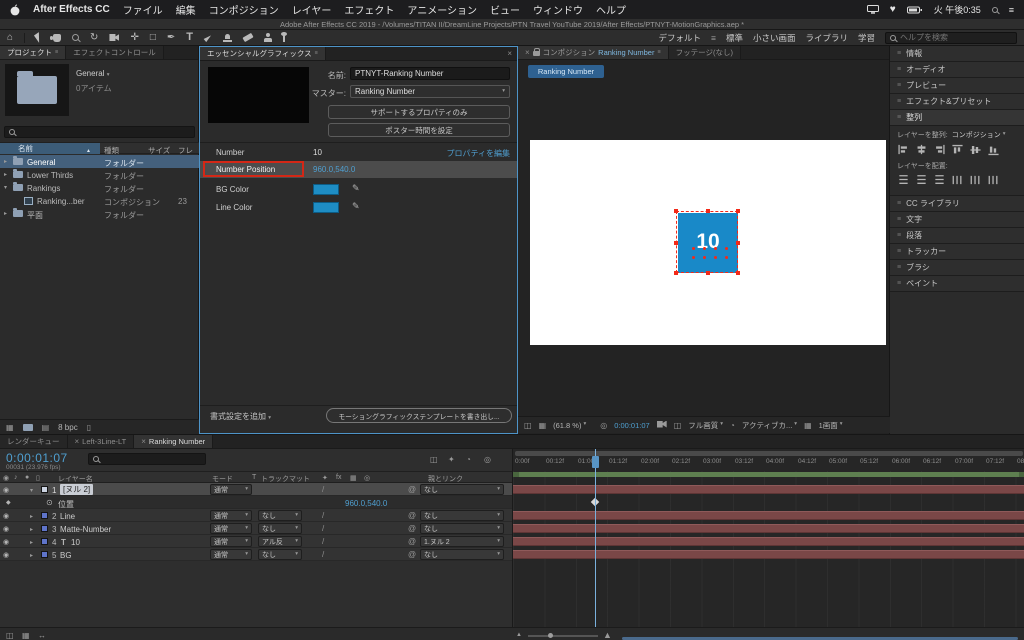  What do you see at coordinates (957, 70) in the screenshot?
I see `panel-audio: ≡ オーディオ` at bounding box center [957, 70].